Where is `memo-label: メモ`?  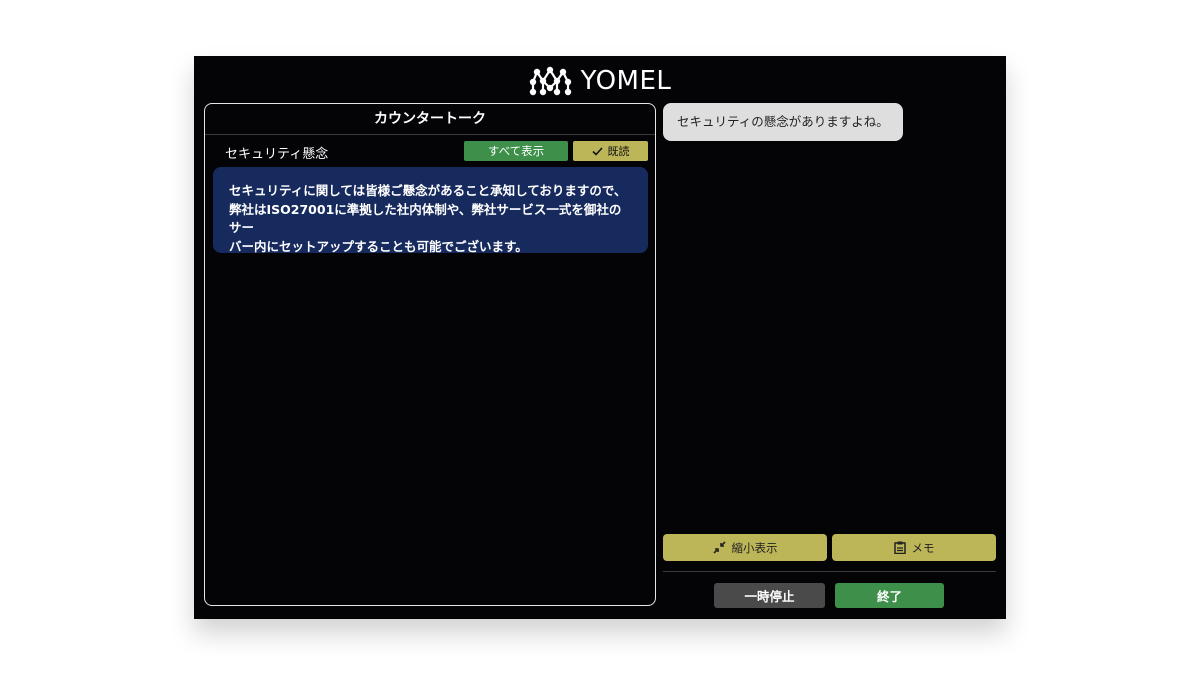 memo-label: メモ is located at coordinates (923, 547).